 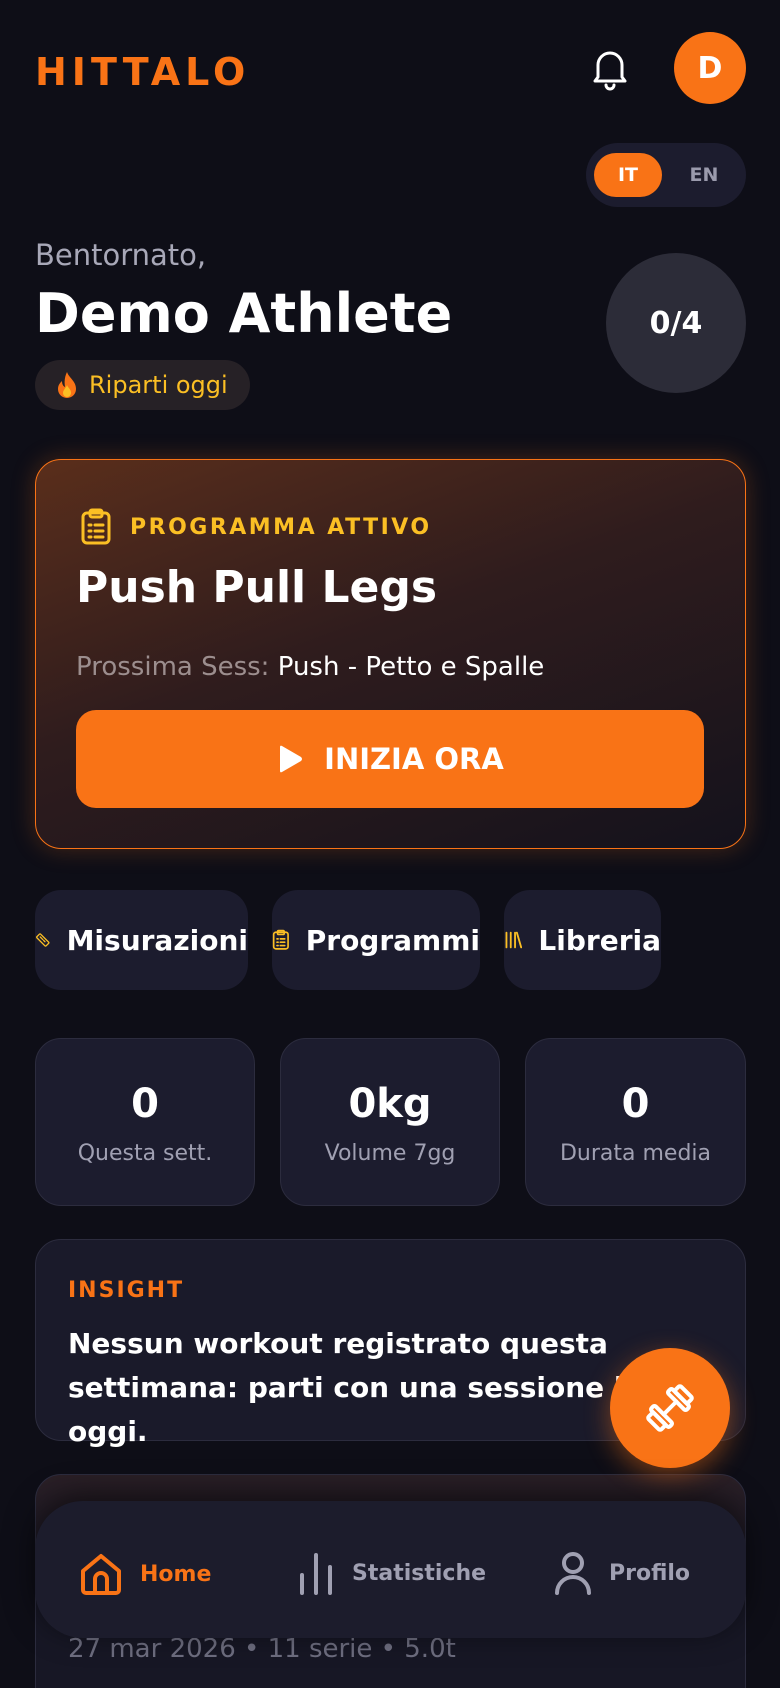 I want to click on start-now-button: INIZIA ORA, so click(x=390, y=759).